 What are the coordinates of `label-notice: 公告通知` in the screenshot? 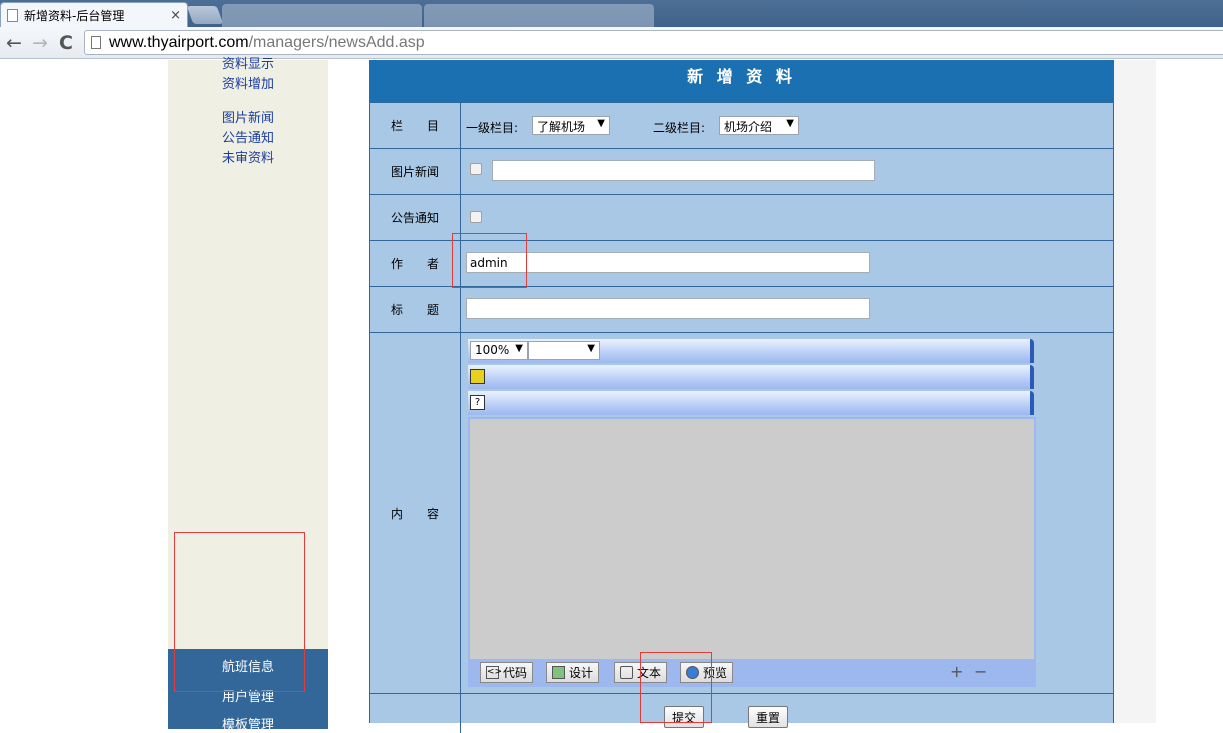 It's located at (415, 217).